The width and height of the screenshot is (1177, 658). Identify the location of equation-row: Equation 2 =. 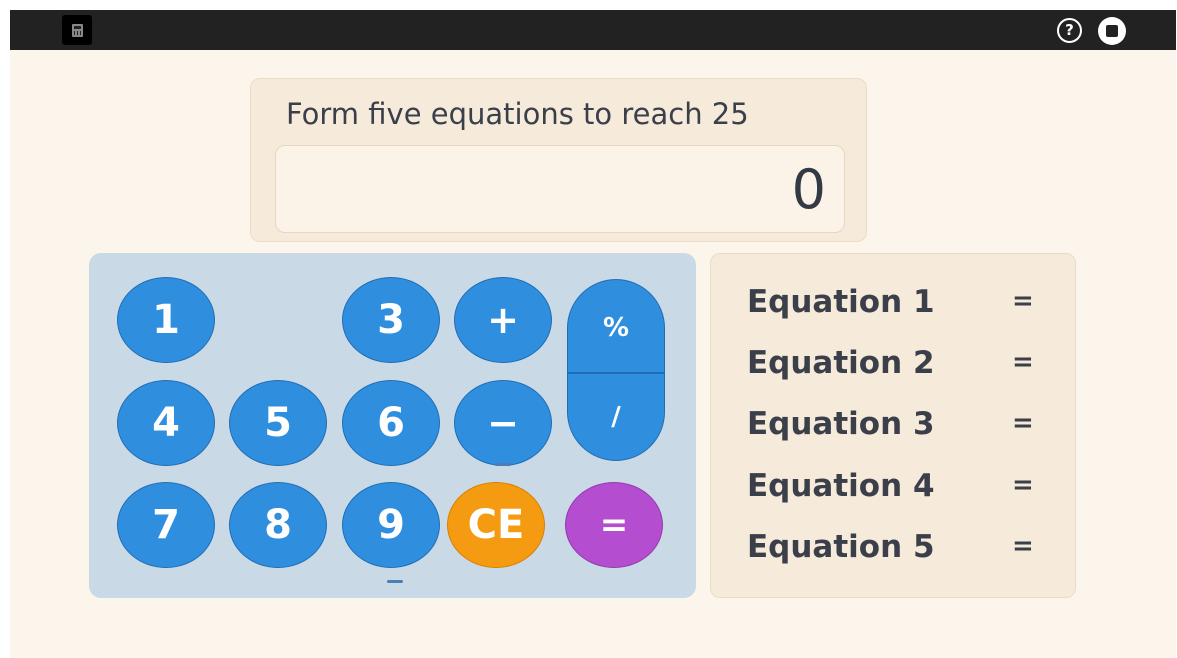
(897, 365).